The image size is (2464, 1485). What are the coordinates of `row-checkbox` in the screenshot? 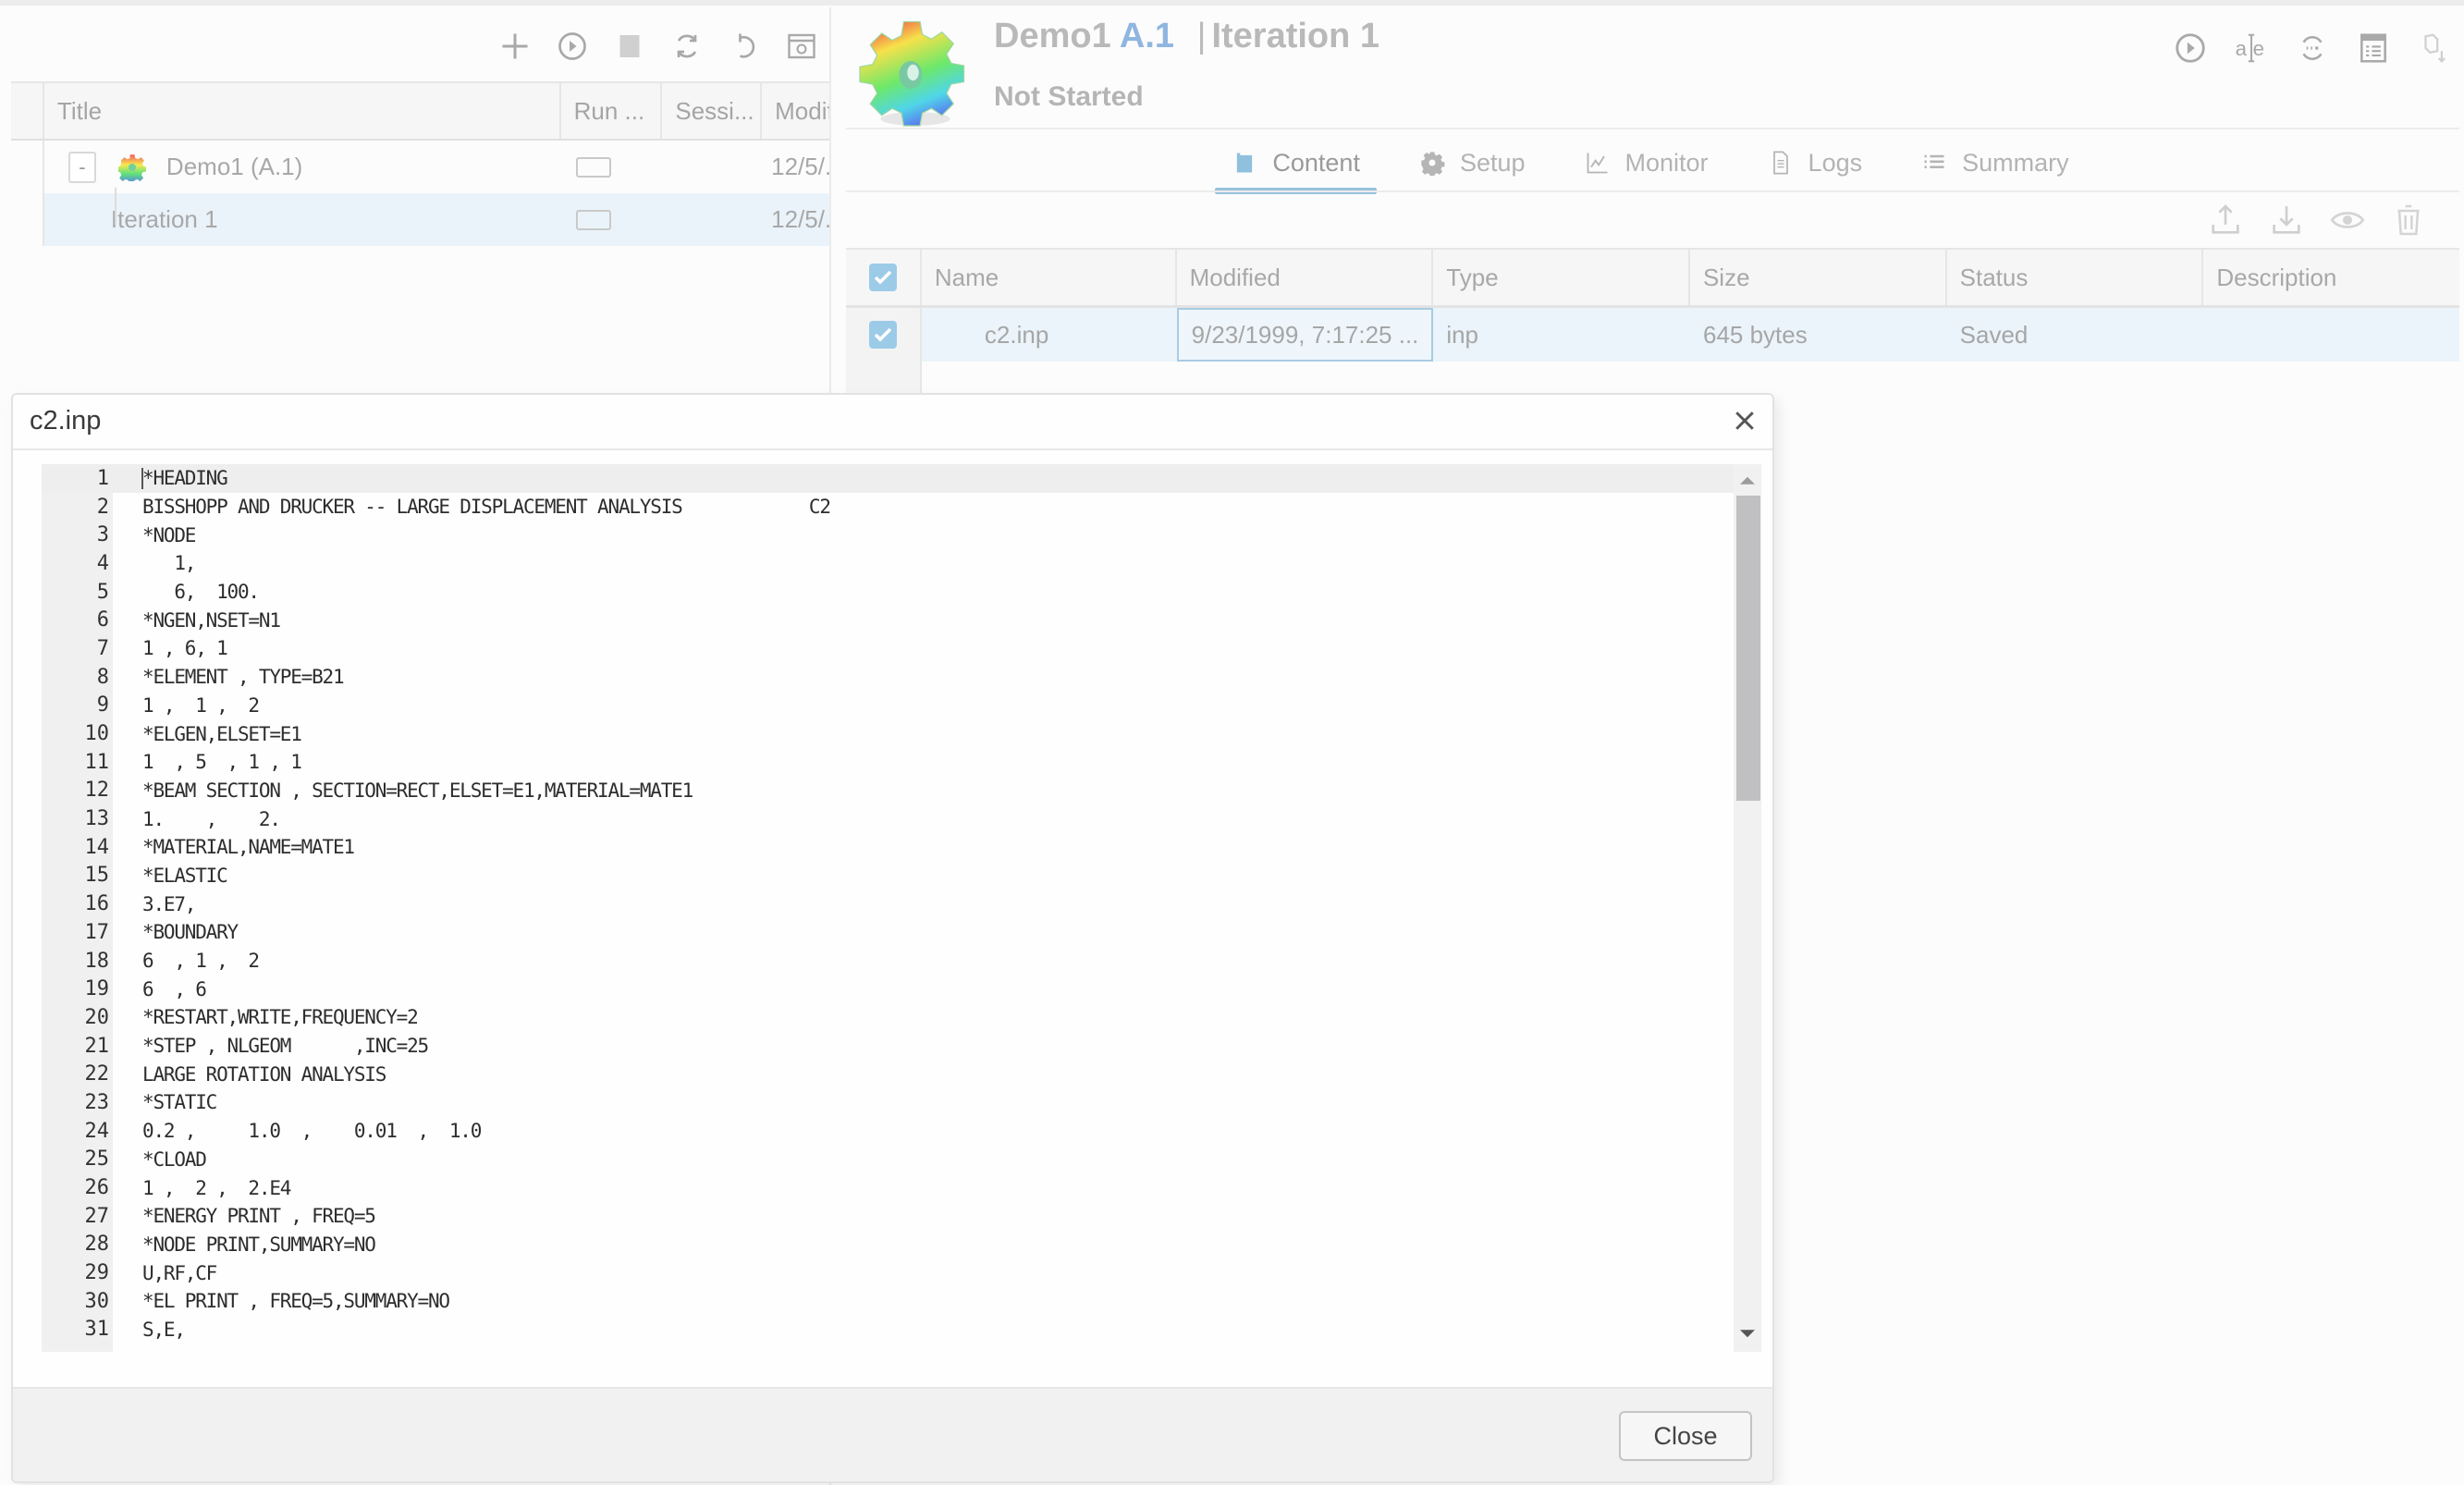 It's located at (882, 335).